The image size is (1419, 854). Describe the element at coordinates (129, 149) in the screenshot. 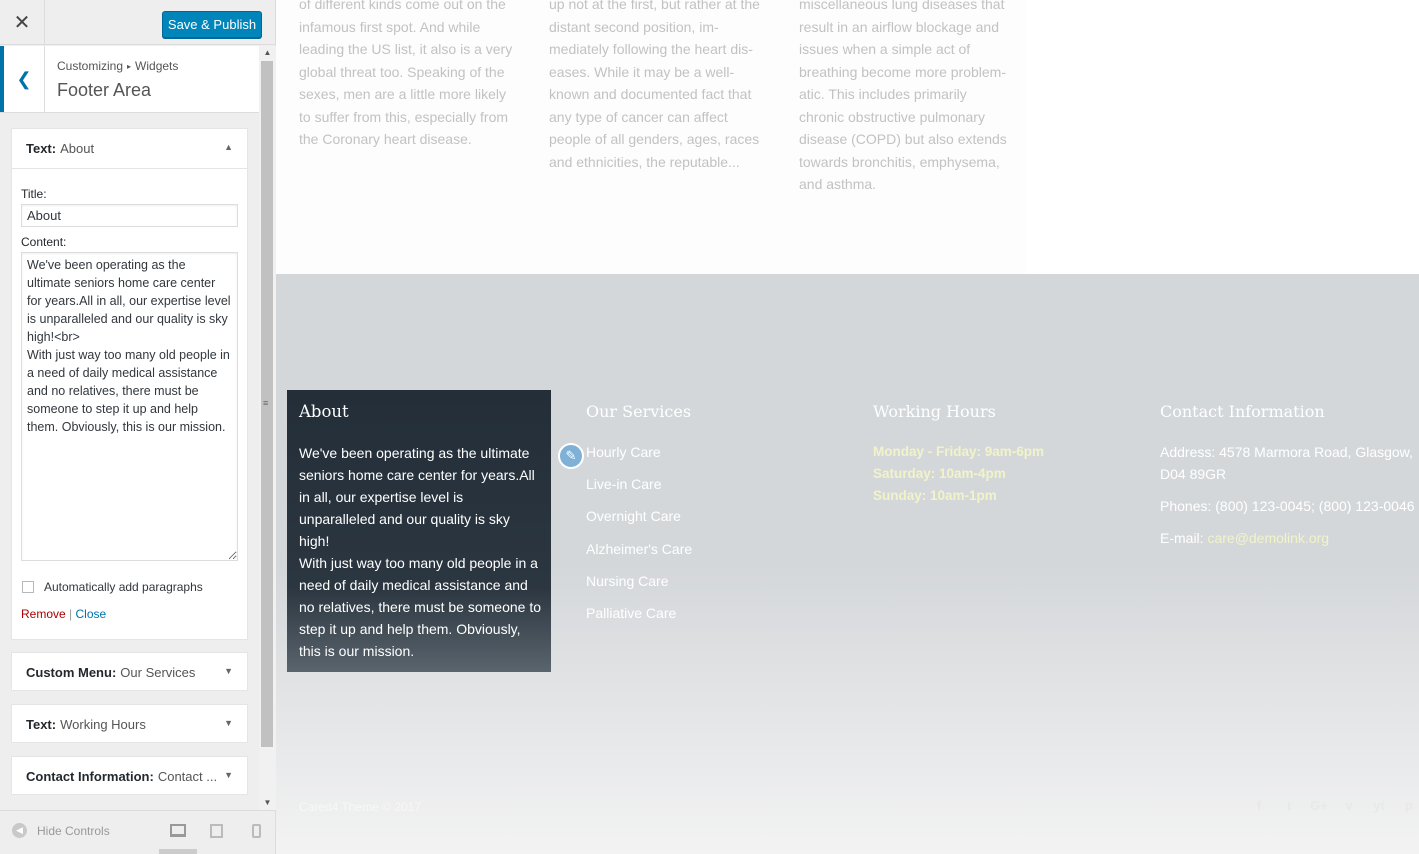

I see `widget-header-about: Text: About ▲` at that location.